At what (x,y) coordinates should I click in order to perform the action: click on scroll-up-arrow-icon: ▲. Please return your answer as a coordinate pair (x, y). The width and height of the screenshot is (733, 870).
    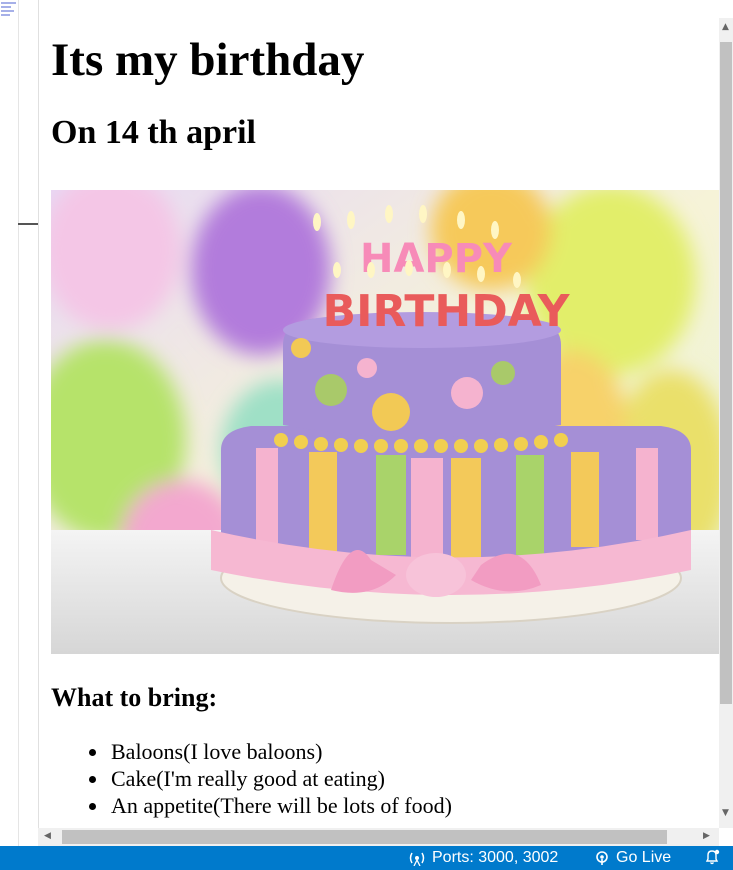
    Looking at the image, I should click on (725, 27).